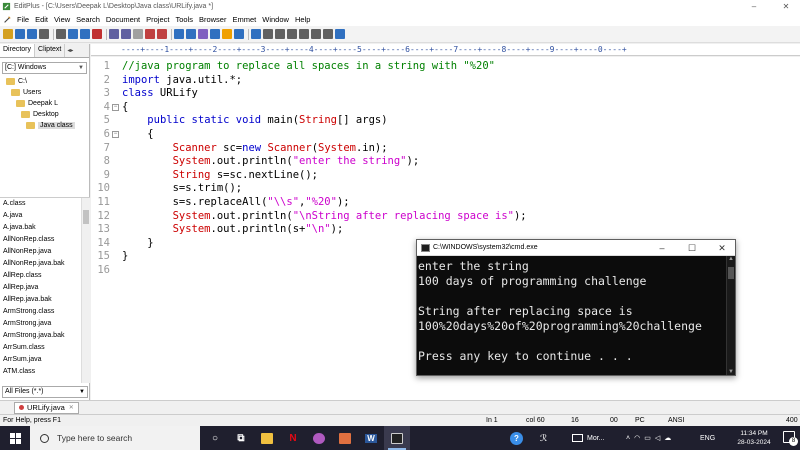 This screenshot has width=800, height=450. I want to click on code-line: public static void main(String[] args), so click(254, 121).